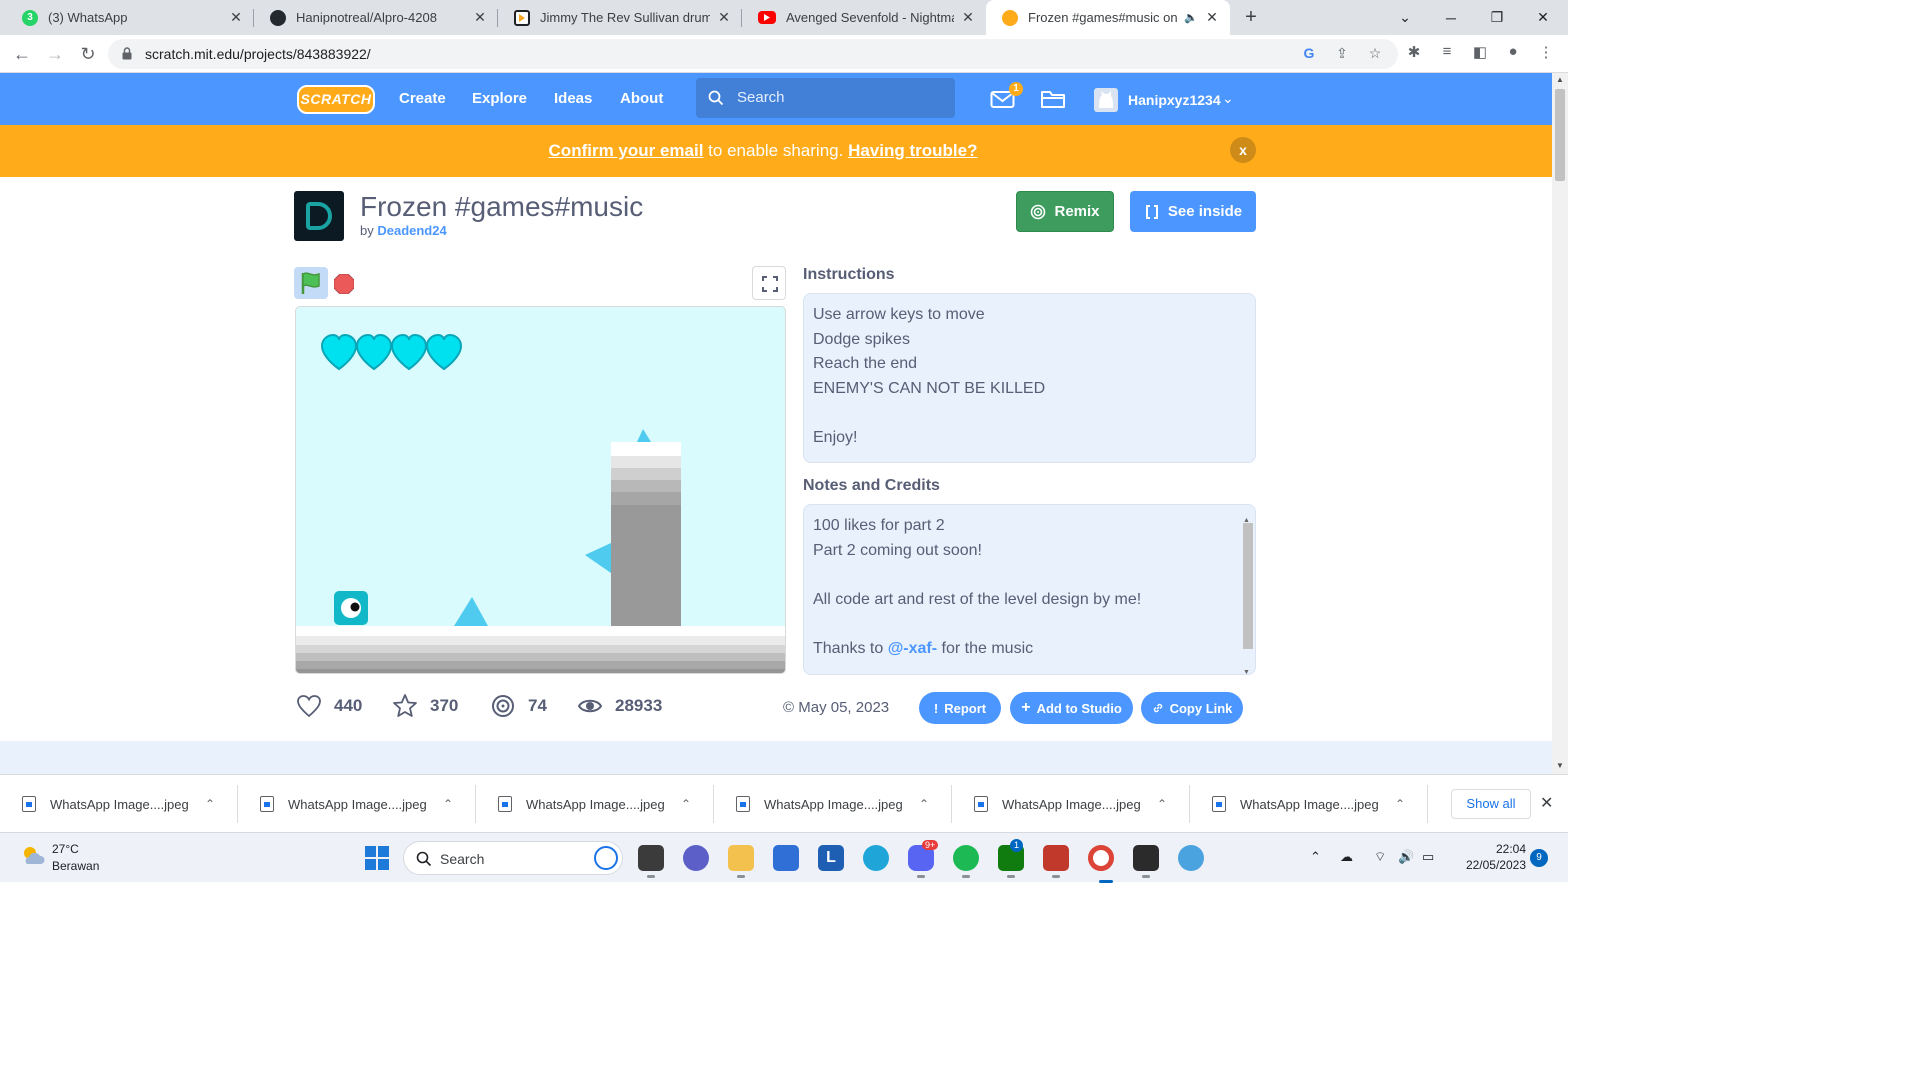 The image size is (1920, 1080). Describe the element at coordinates (75, 866) in the screenshot. I see `weather-condition: Berawan` at that location.